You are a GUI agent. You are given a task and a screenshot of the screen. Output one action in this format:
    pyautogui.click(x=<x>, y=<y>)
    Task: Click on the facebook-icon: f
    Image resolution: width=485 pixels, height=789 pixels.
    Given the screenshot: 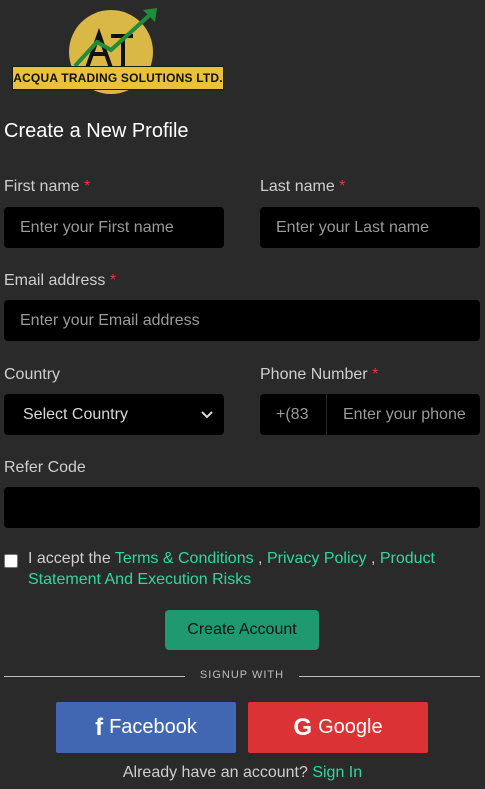 What is the action you would take?
    pyautogui.click(x=99, y=727)
    